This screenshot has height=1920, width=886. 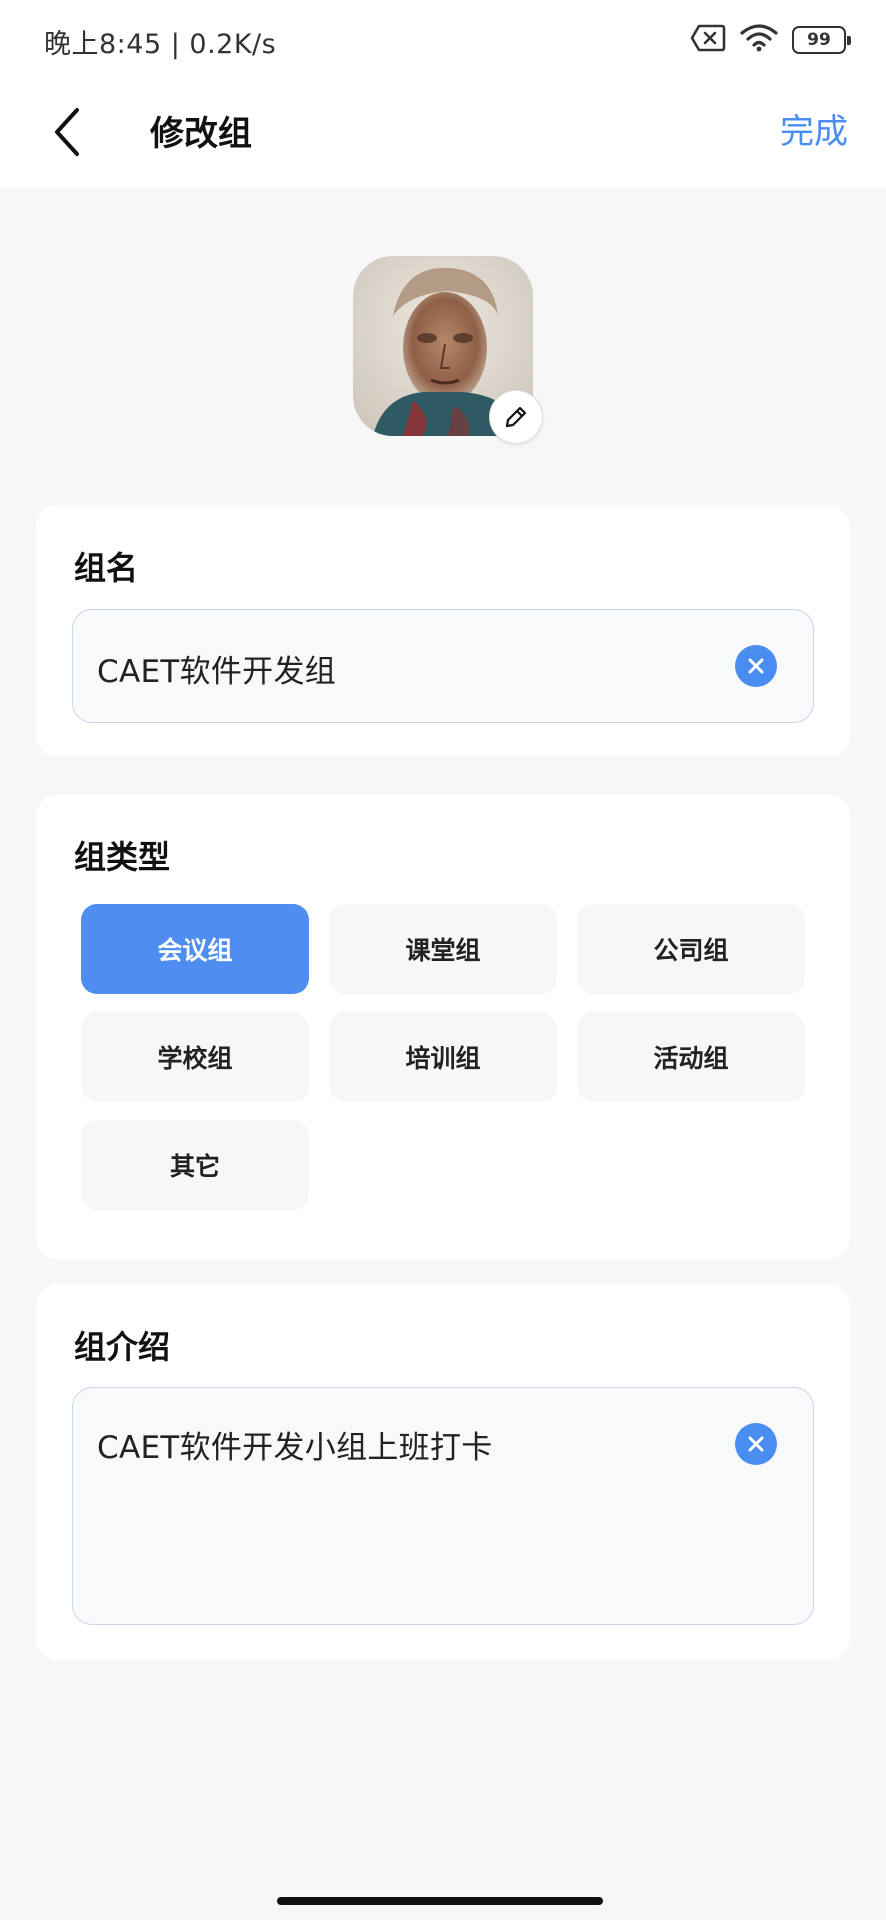 What do you see at coordinates (821, 40) in the screenshot?
I see `battery-icon: 99` at bounding box center [821, 40].